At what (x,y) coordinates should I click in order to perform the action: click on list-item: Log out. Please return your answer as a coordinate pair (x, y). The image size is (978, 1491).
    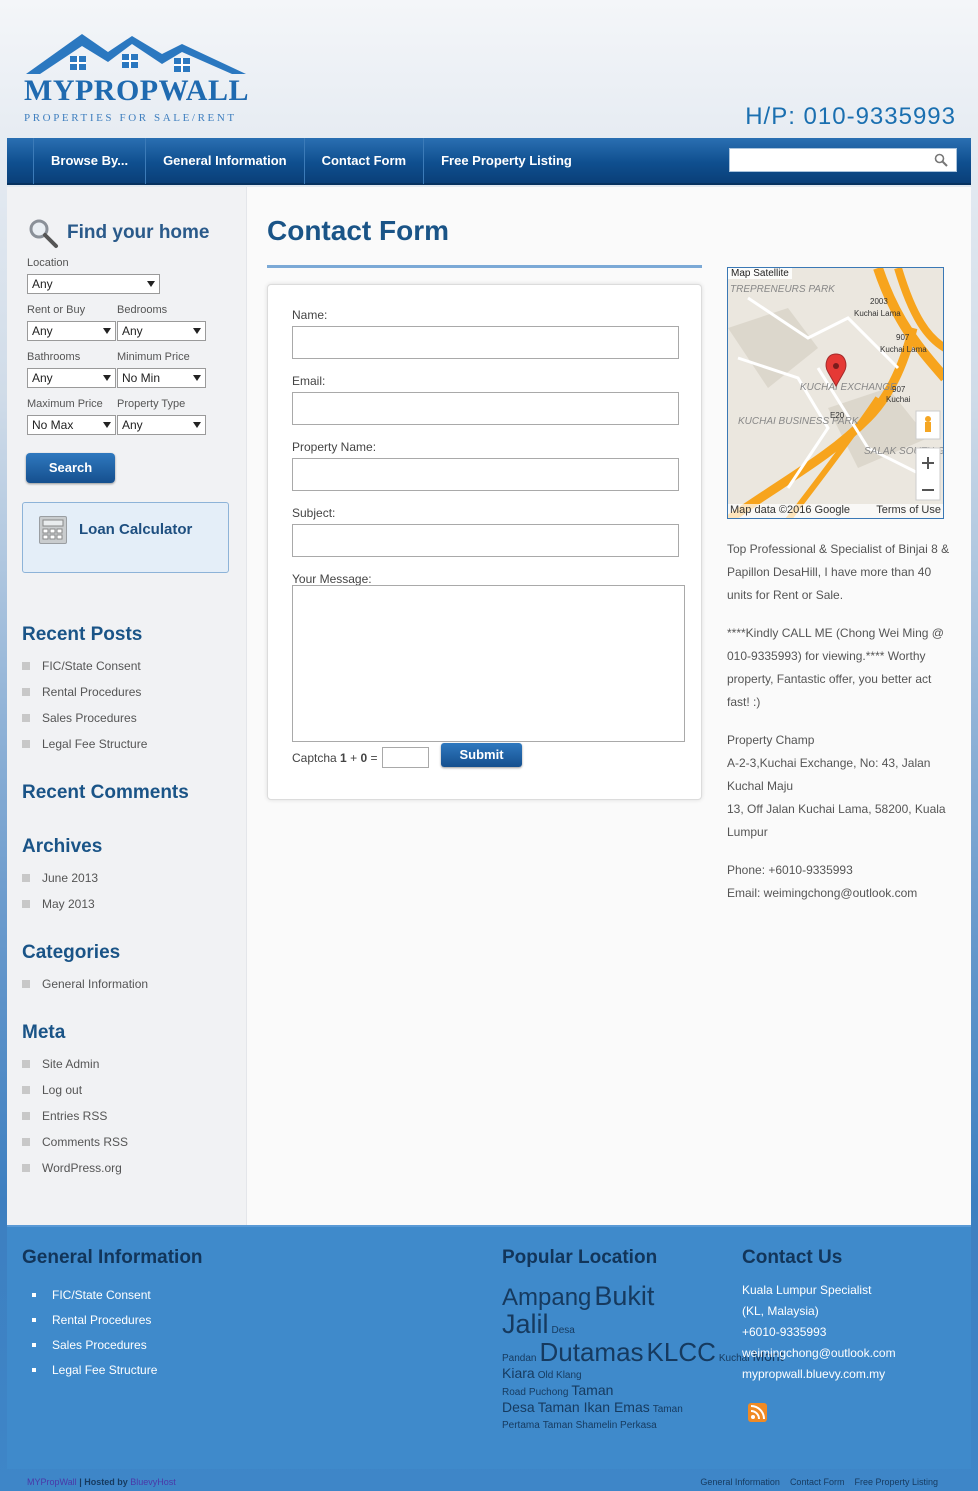
    Looking at the image, I should click on (75, 1090).